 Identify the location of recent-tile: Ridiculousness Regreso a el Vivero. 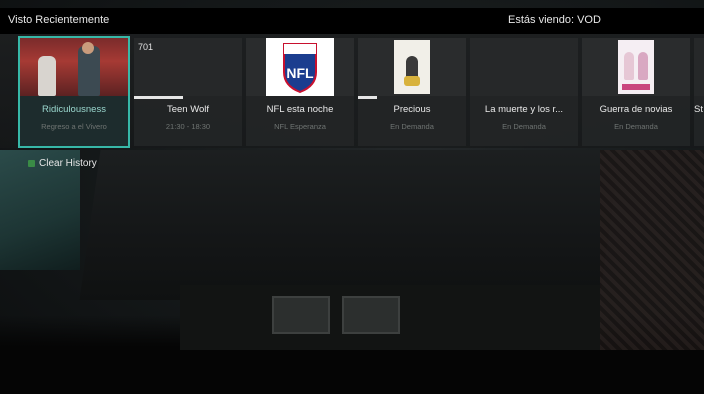
(74, 92).